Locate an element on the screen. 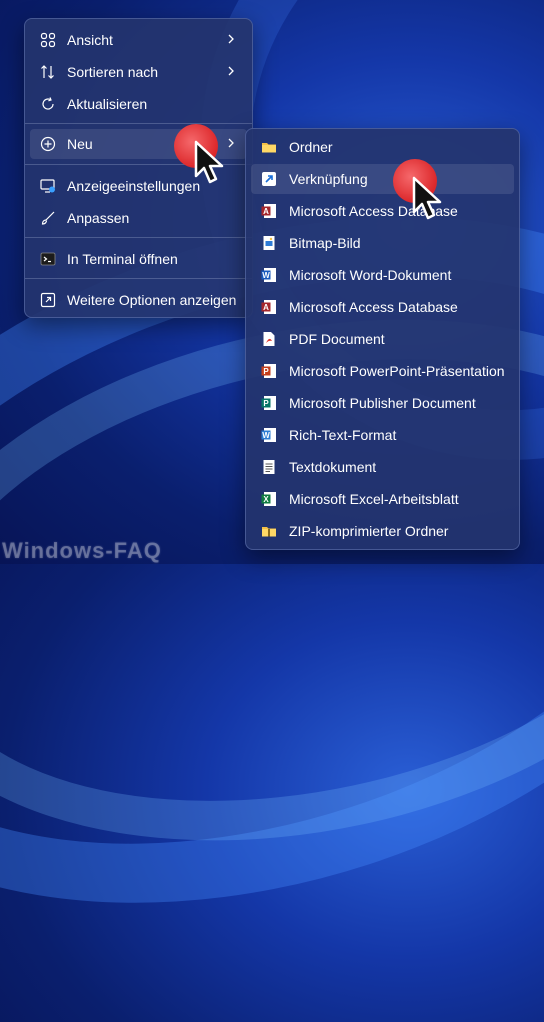 The width and height of the screenshot is (544, 1022). menu-item-sort-by: Sortieren nach is located at coordinates (138, 72).